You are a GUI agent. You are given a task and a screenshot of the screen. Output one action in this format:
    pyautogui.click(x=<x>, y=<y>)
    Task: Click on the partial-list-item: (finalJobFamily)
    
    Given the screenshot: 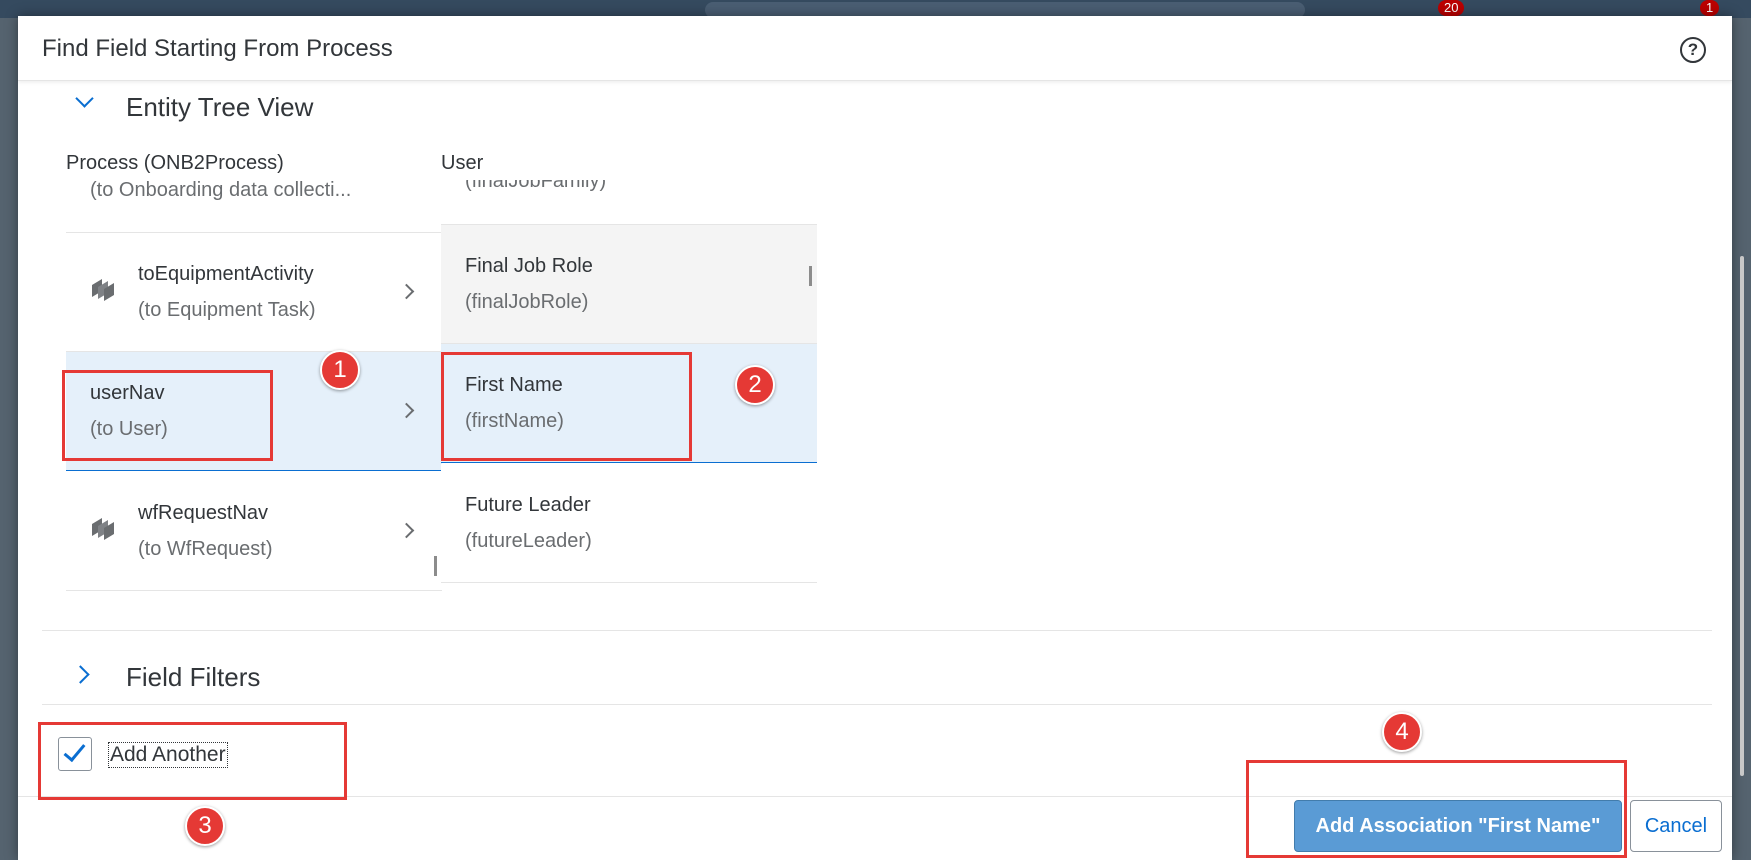 What is the action you would take?
    pyautogui.click(x=629, y=192)
    